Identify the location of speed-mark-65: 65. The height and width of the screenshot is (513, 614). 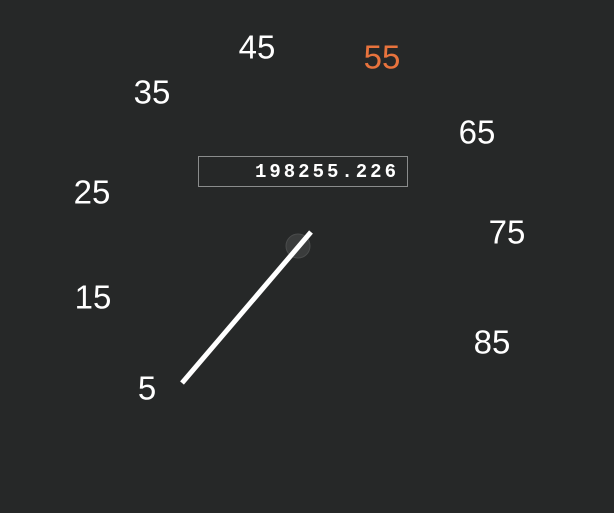
(477, 132).